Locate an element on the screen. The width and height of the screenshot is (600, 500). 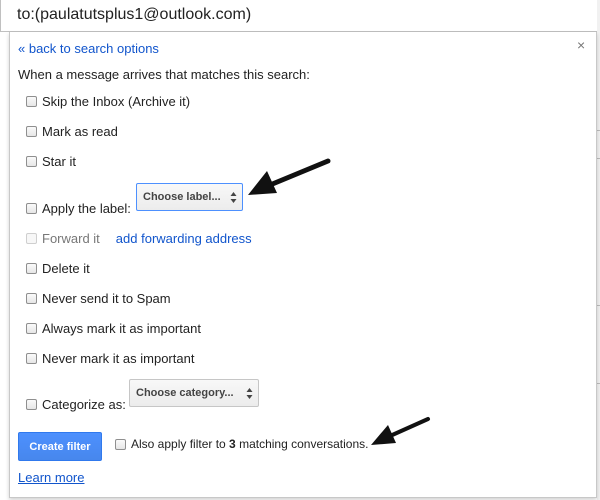
learn-more-link: Learn more is located at coordinates (51, 477).